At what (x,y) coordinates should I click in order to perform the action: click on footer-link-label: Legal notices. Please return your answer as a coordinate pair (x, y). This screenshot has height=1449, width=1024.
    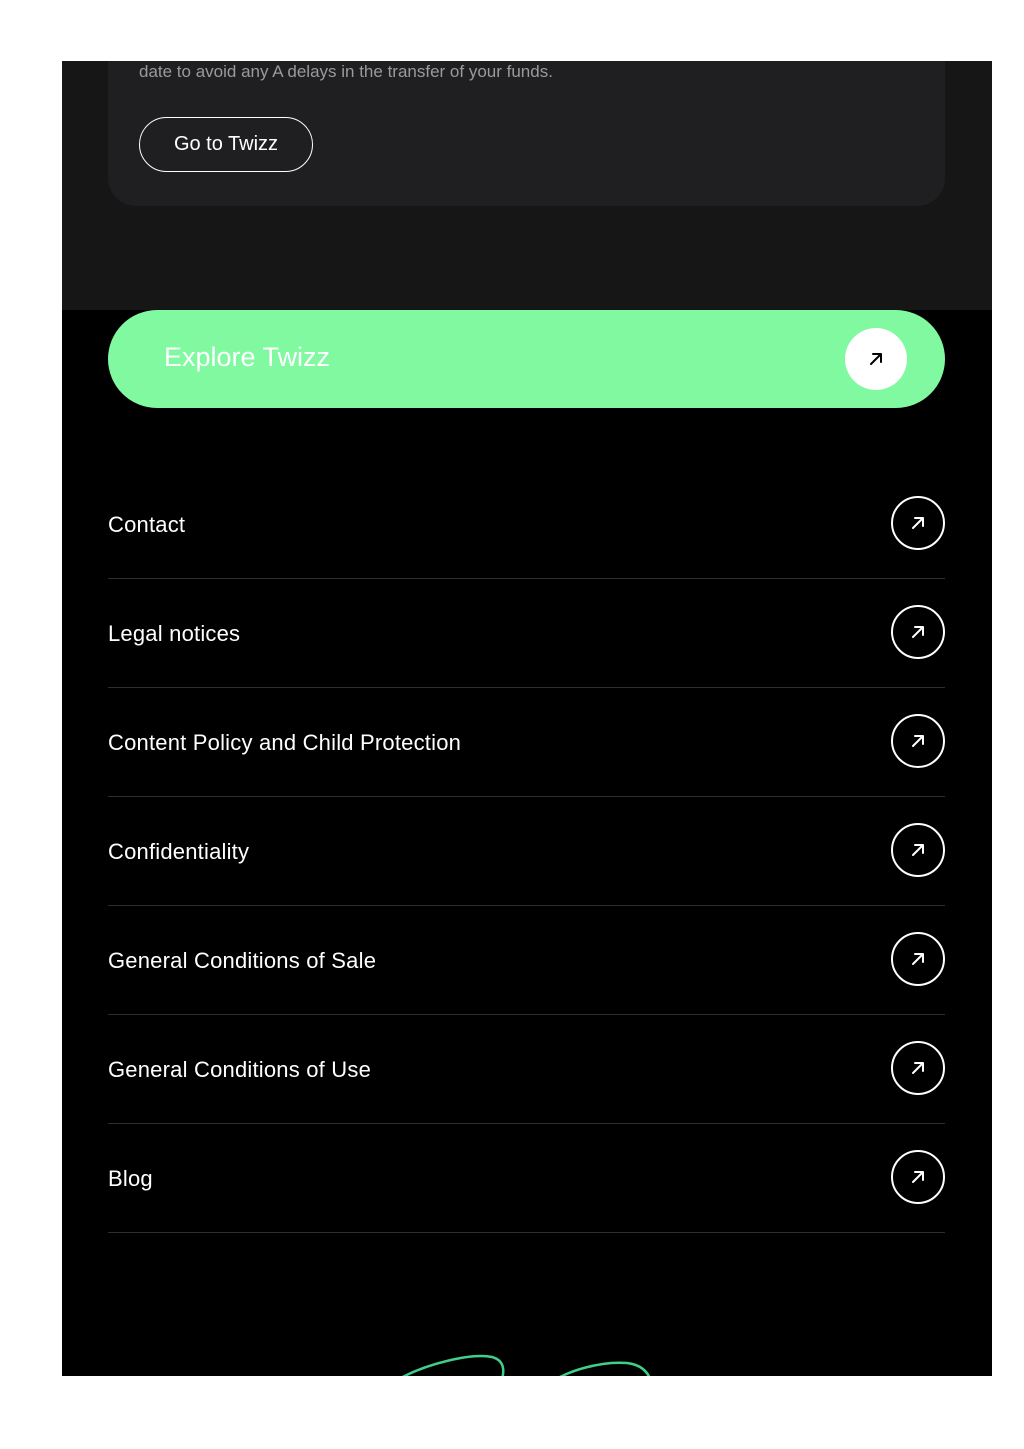
    Looking at the image, I should click on (174, 633).